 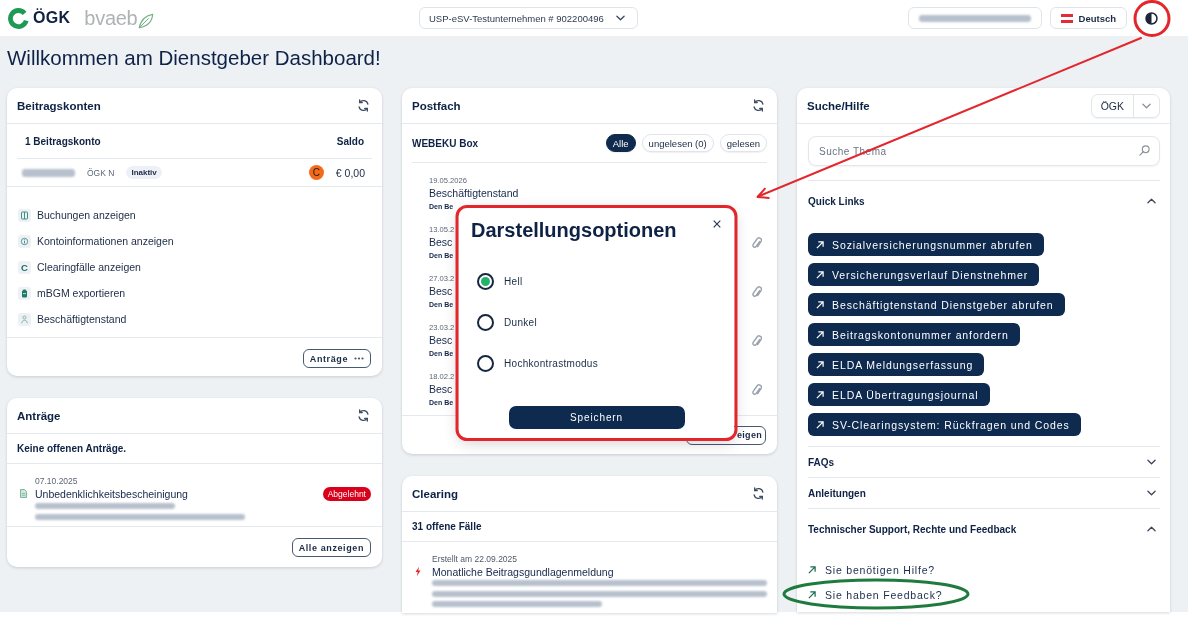 What do you see at coordinates (79, 267) in the screenshot?
I see `action-link: C Clearingfälle anzeigen` at bounding box center [79, 267].